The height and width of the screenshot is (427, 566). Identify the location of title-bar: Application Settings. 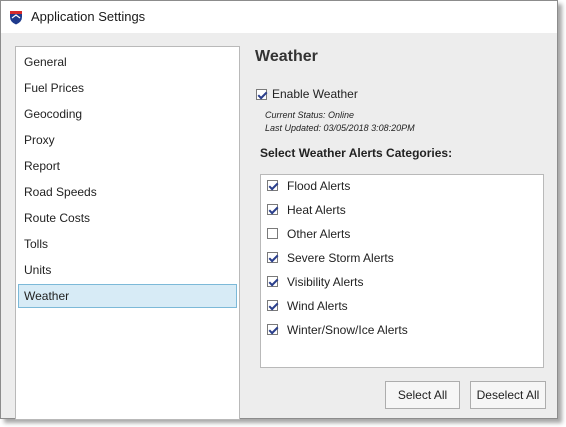
(279, 17).